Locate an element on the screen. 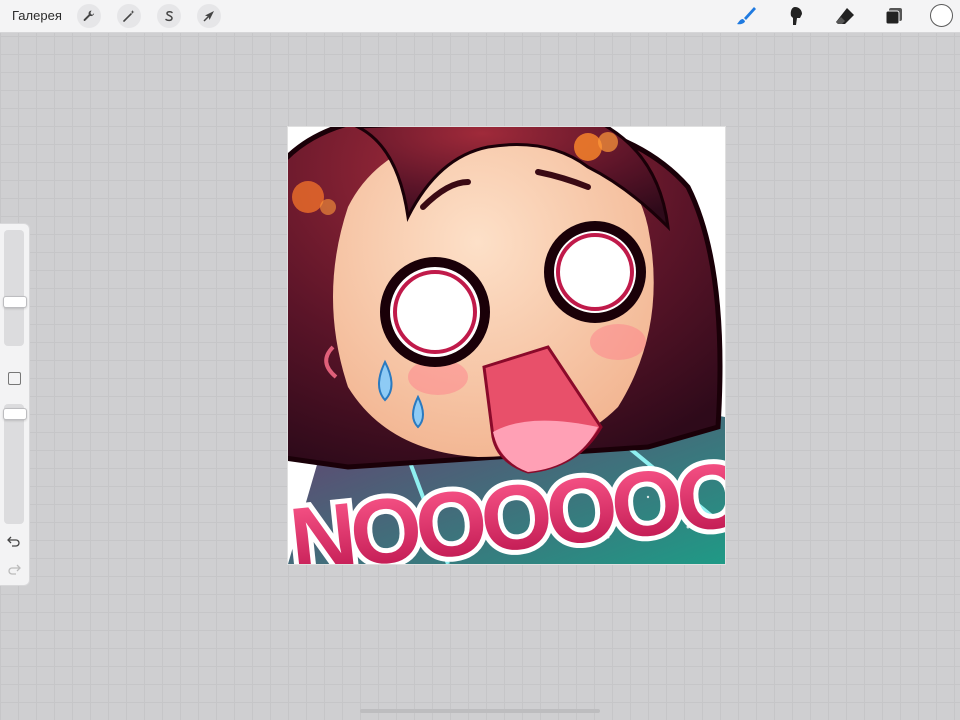  modifier-square-icon is located at coordinates (14, 378).